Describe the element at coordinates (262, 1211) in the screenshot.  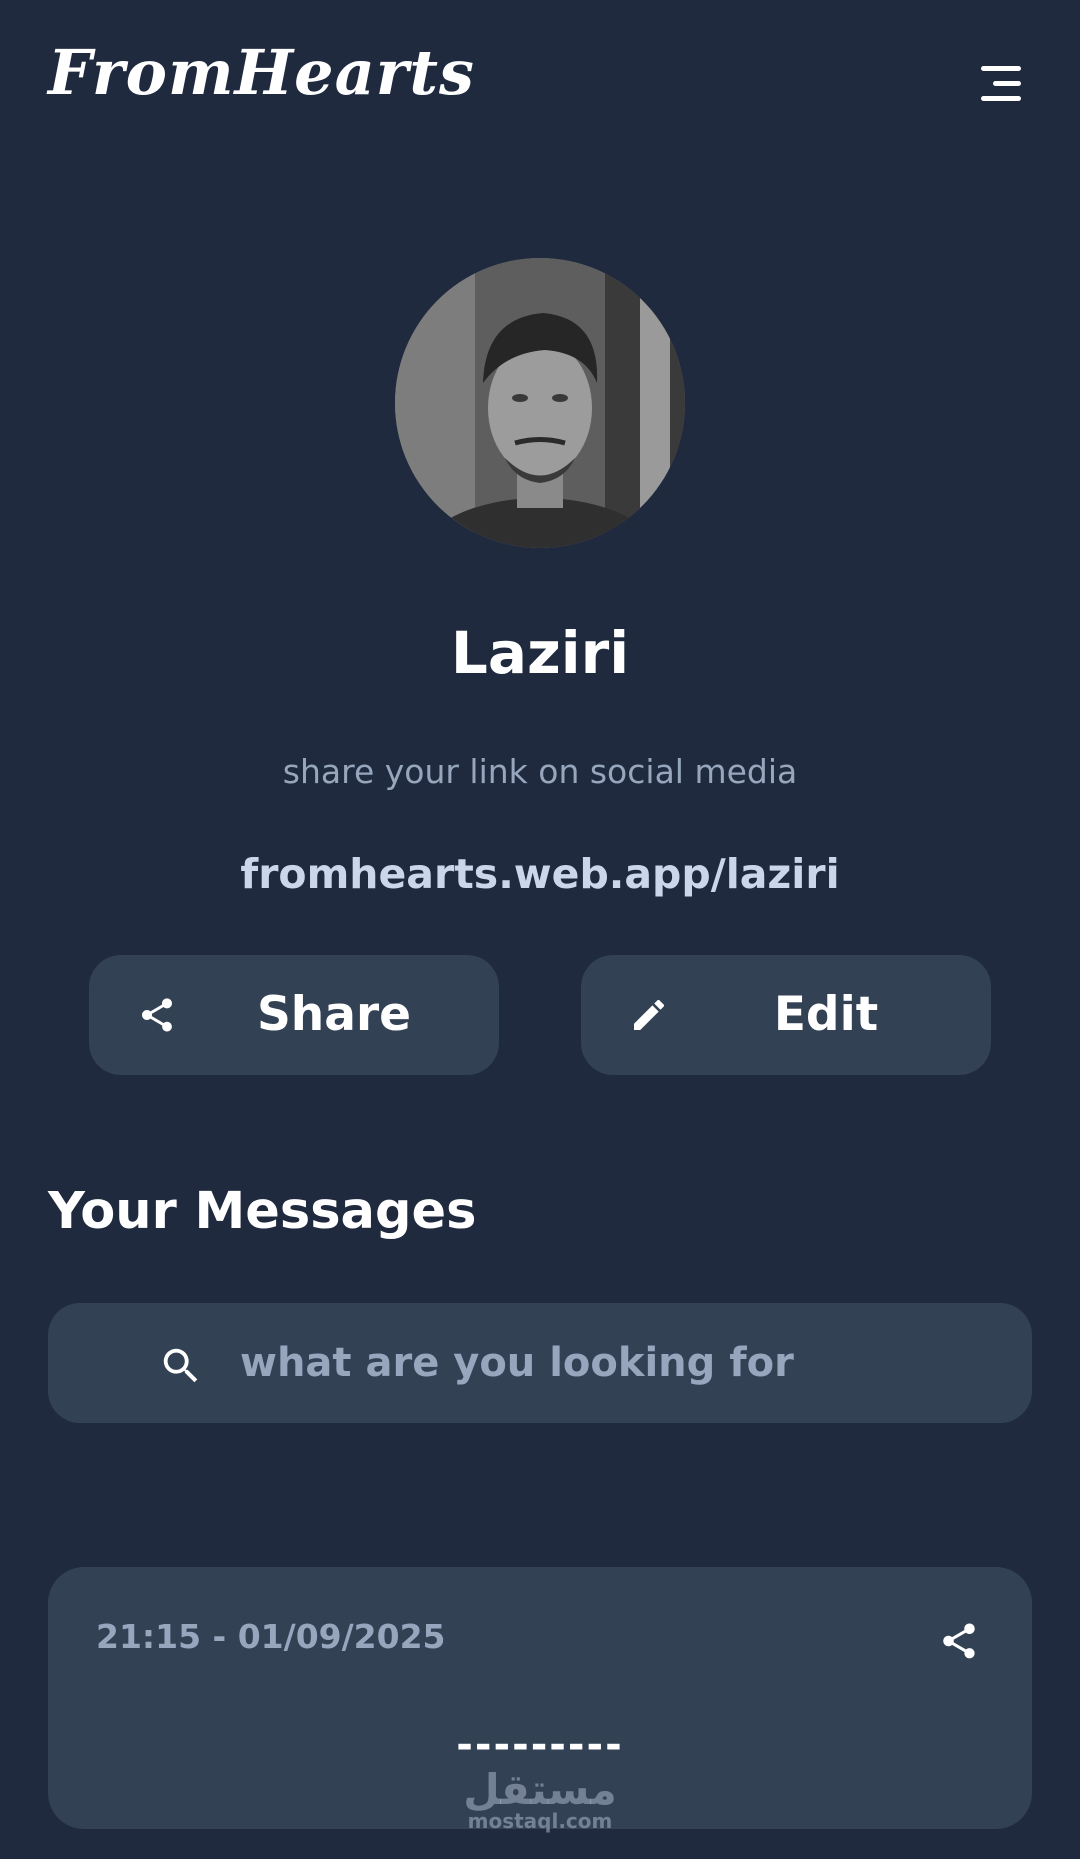
I see `messages-title: Your Messages` at that location.